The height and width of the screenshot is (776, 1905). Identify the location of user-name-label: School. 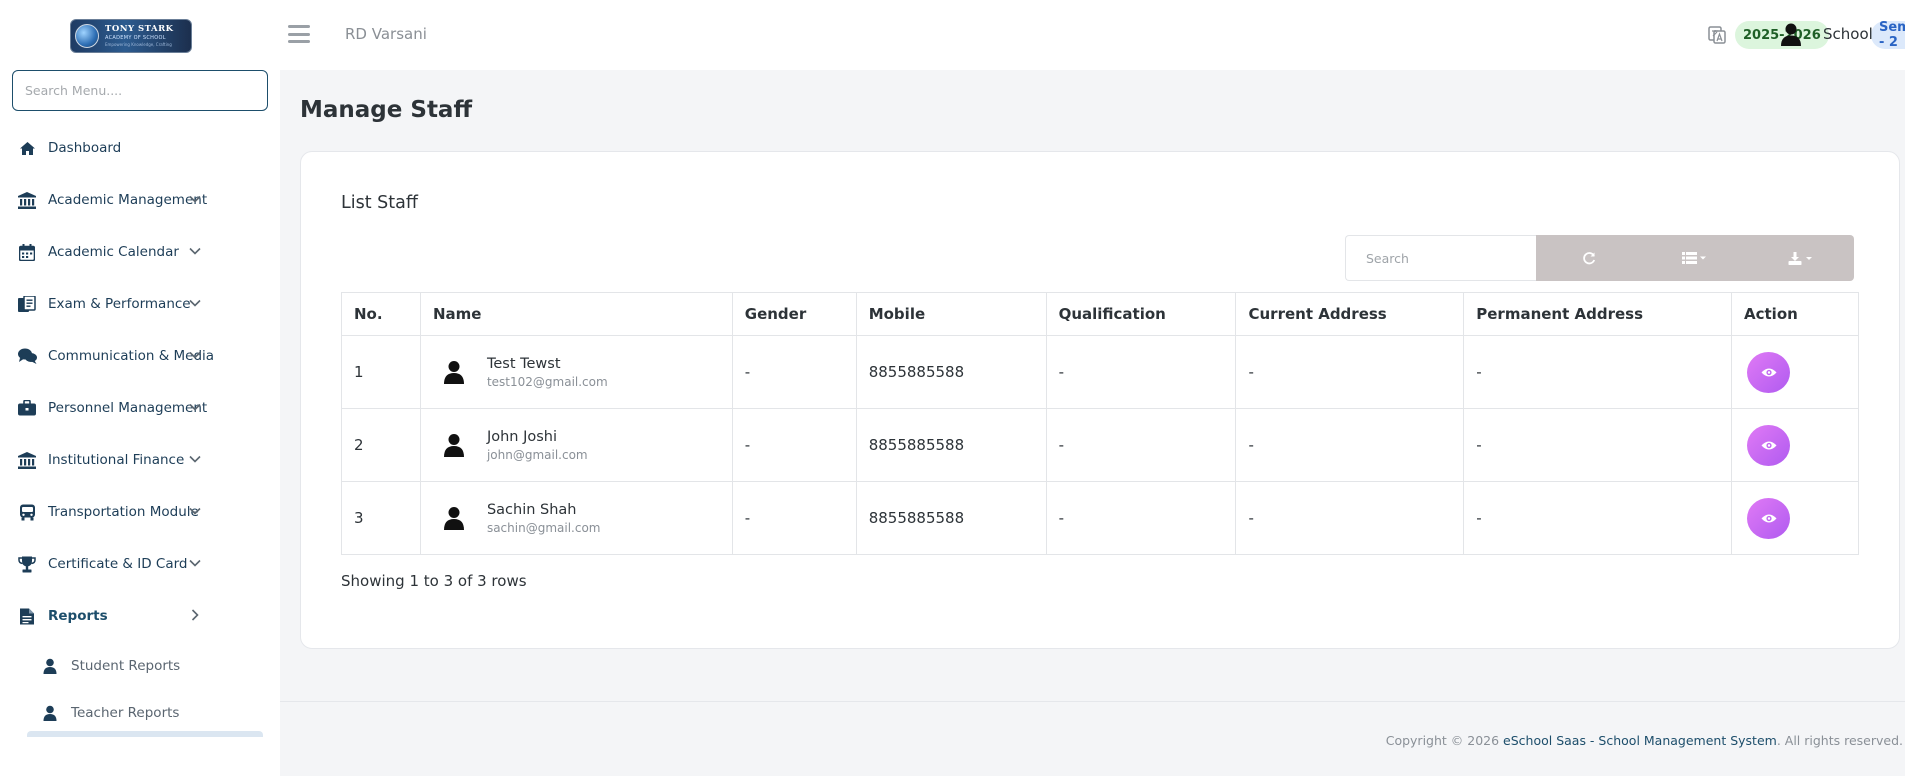
(1848, 34).